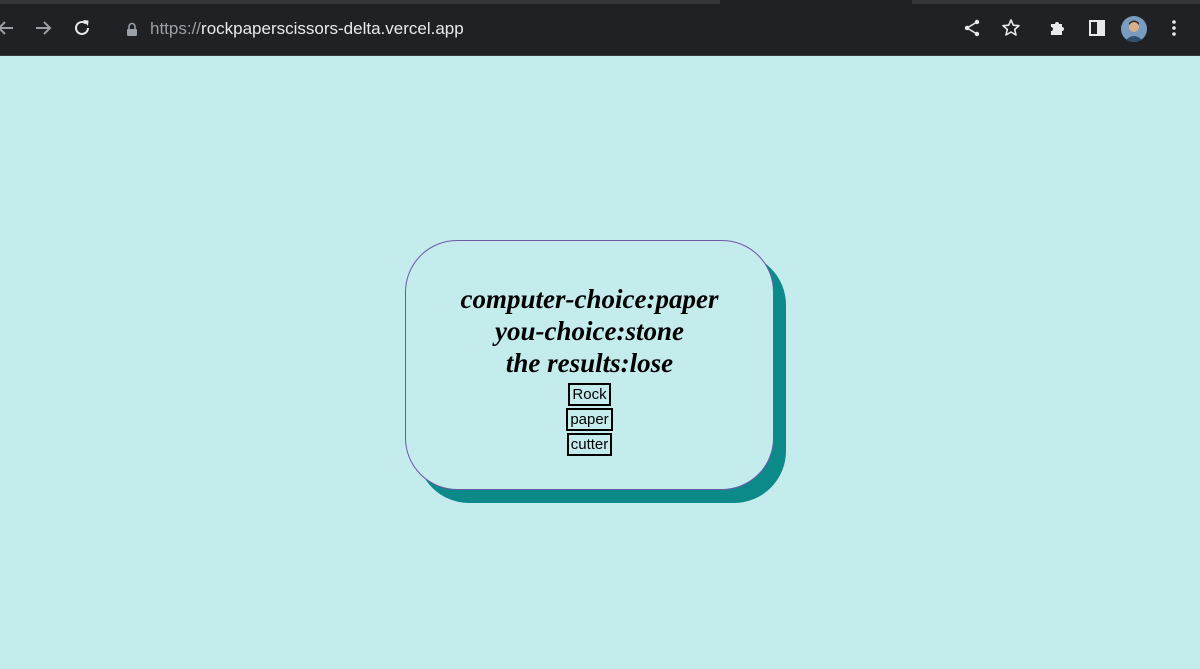  Describe the element at coordinates (589, 444) in the screenshot. I see `cutter-button: cutter` at that location.